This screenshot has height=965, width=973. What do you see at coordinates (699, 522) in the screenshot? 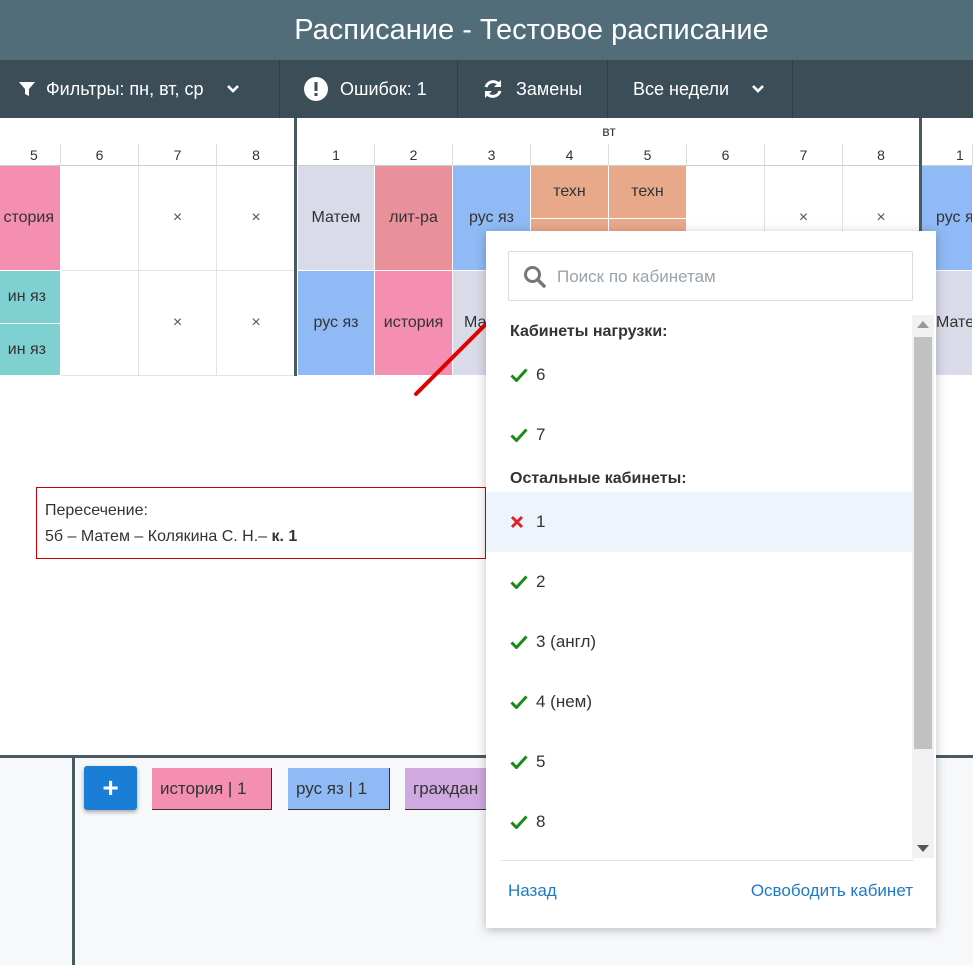
I see `room-item: 1` at bounding box center [699, 522].